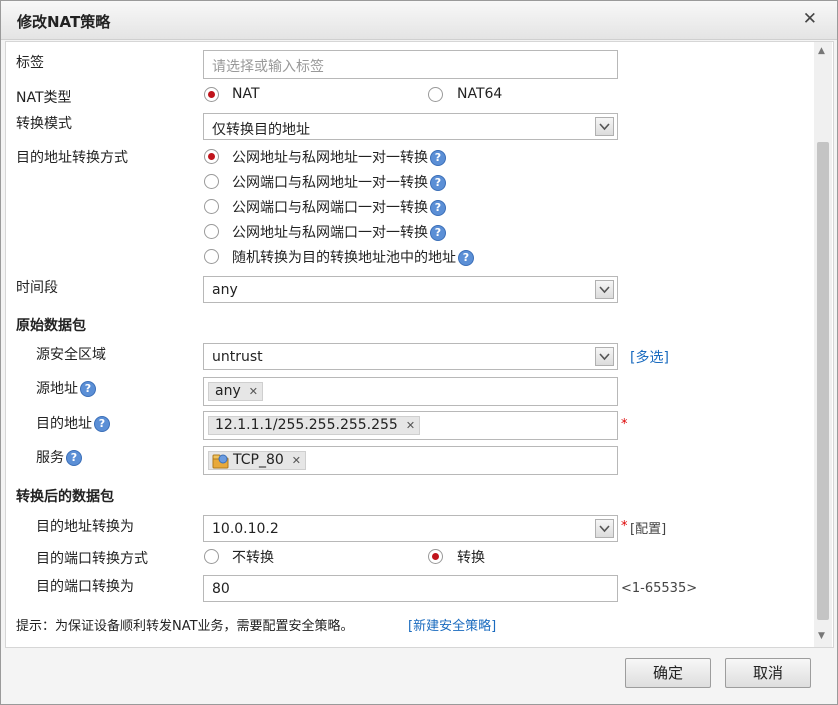  I want to click on nat-type-option-nat: NAT, so click(246, 94).